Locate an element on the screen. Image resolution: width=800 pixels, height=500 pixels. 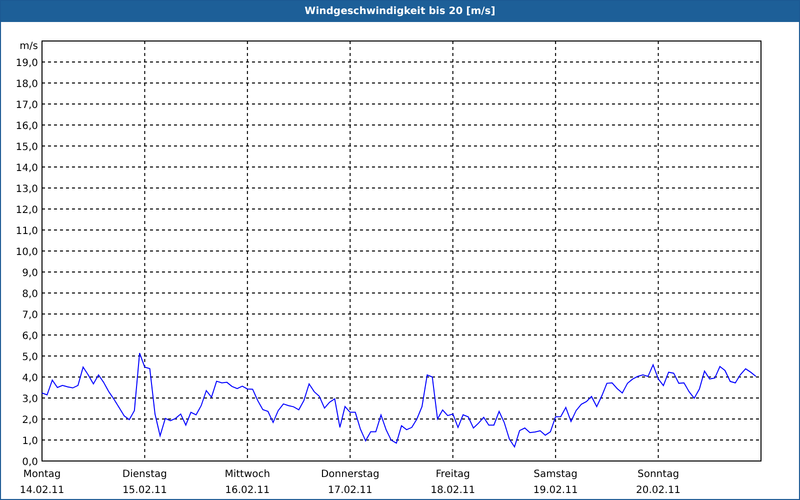
y-tick-label: 10,0 is located at coordinates (27, 252).